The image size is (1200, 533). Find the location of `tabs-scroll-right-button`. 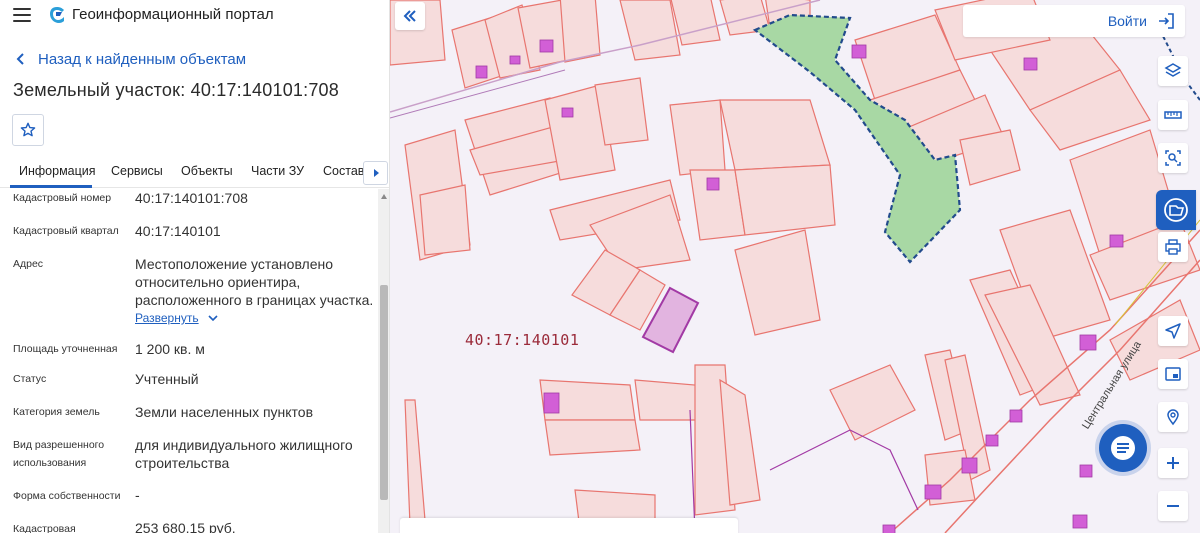

tabs-scroll-right-button is located at coordinates (375, 173).